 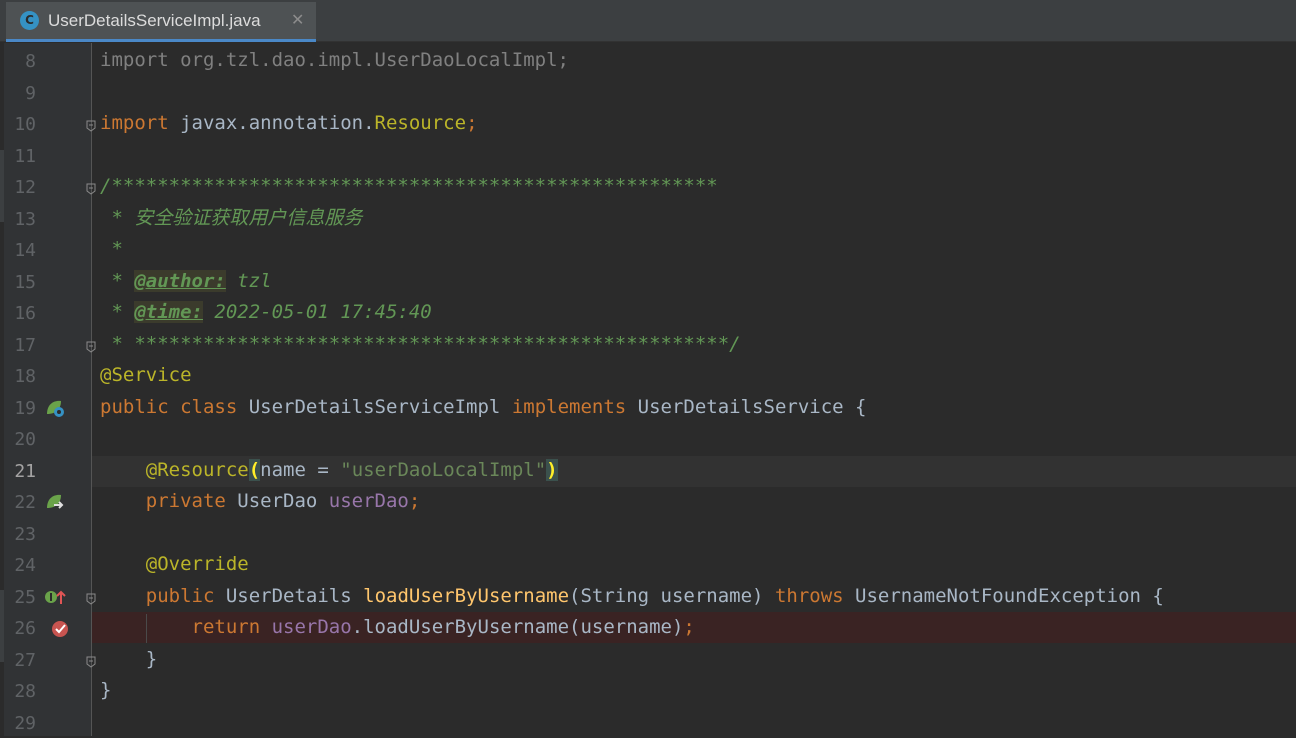 What do you see at coordinates (20, 313) in the screenshot?
I see `line-number: 16` at bounding box center [20, 313].